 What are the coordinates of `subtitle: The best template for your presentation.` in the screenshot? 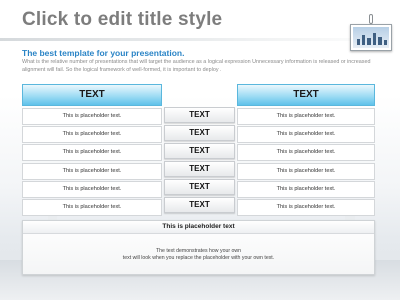 It's located at (103, 53).